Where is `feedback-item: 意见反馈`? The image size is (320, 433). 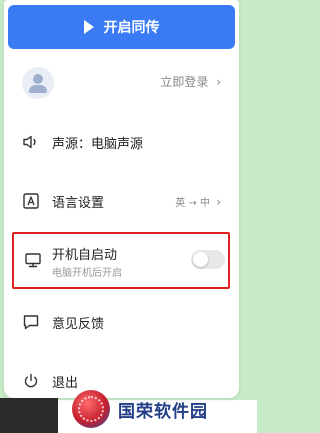
feedback-item: 意见反馈 is located at coordinates (121, 322).